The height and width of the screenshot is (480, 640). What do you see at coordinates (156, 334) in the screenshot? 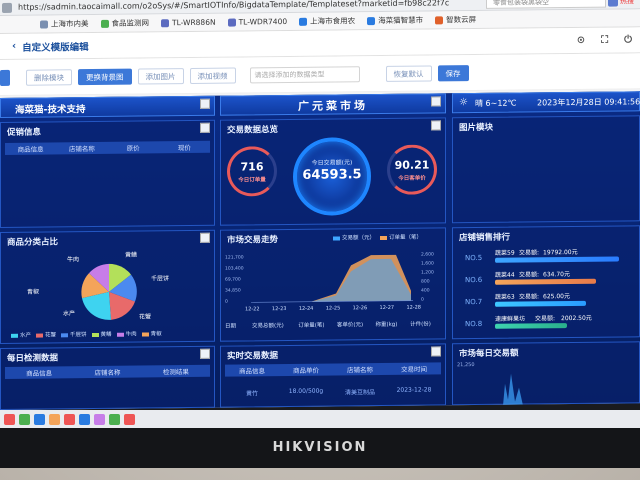
I see `legend-label: 青椒` at bounding box center [156, 334].